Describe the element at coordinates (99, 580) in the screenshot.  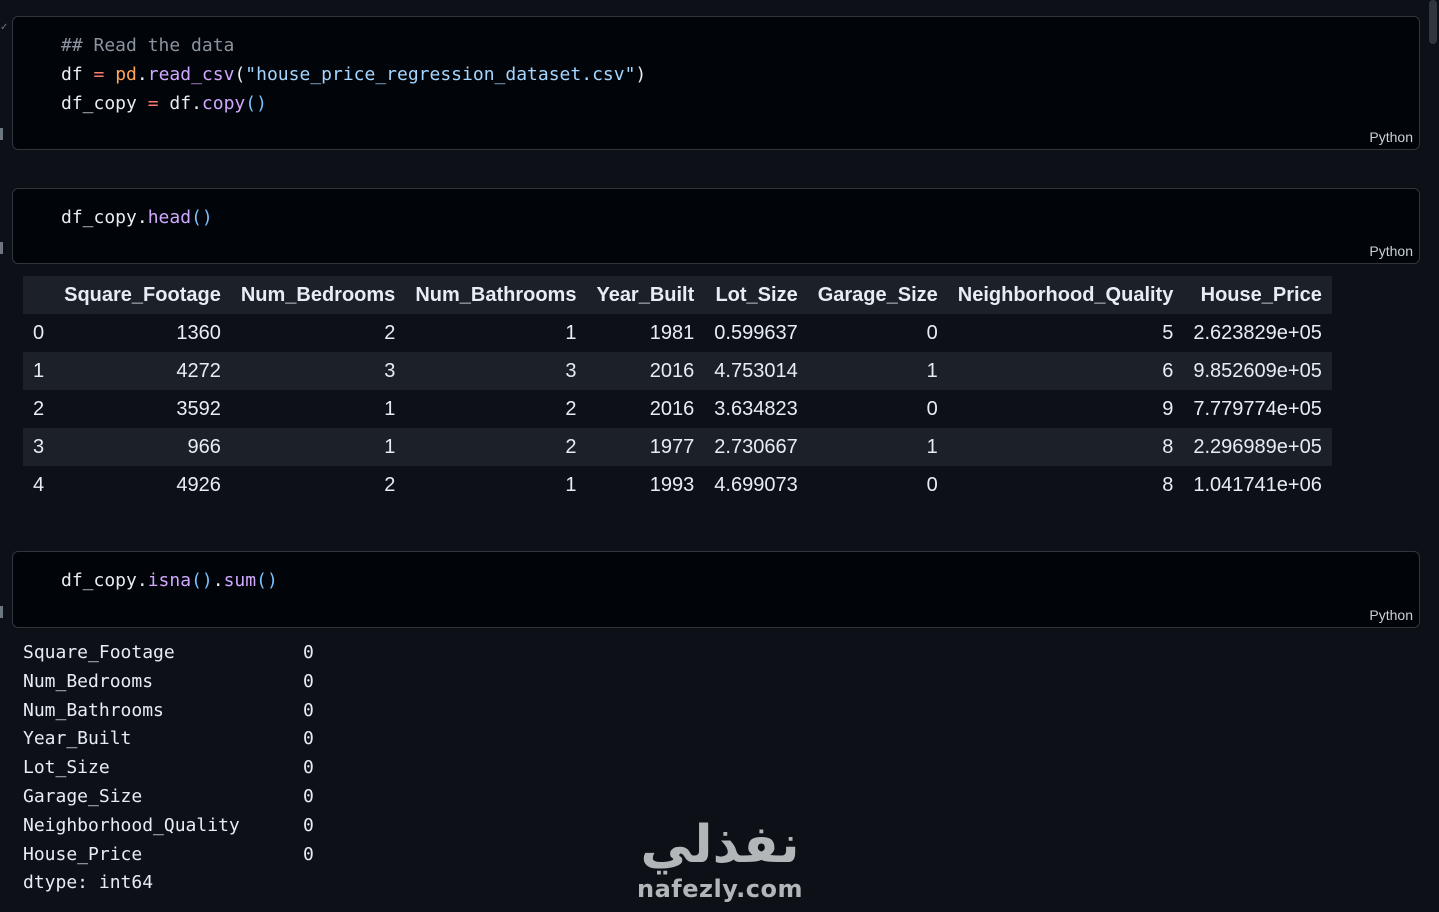
I see `code-token: df_copy` at that location.